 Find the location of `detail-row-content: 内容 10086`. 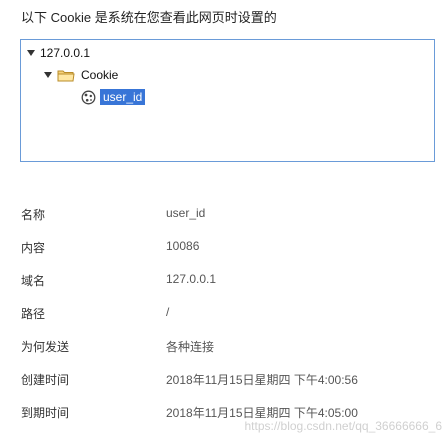

detail-row-content: 内容 10086 is located at coordinates (224, 246).